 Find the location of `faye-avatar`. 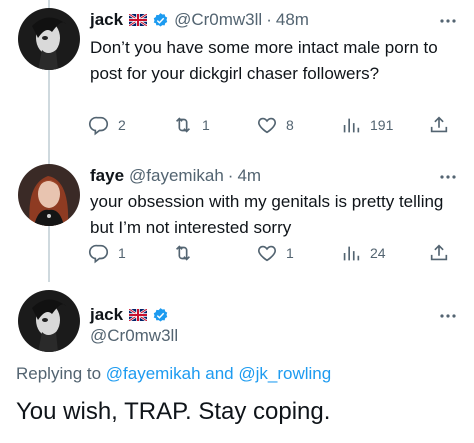

faye-avatar is located at coordinates (49, 195).